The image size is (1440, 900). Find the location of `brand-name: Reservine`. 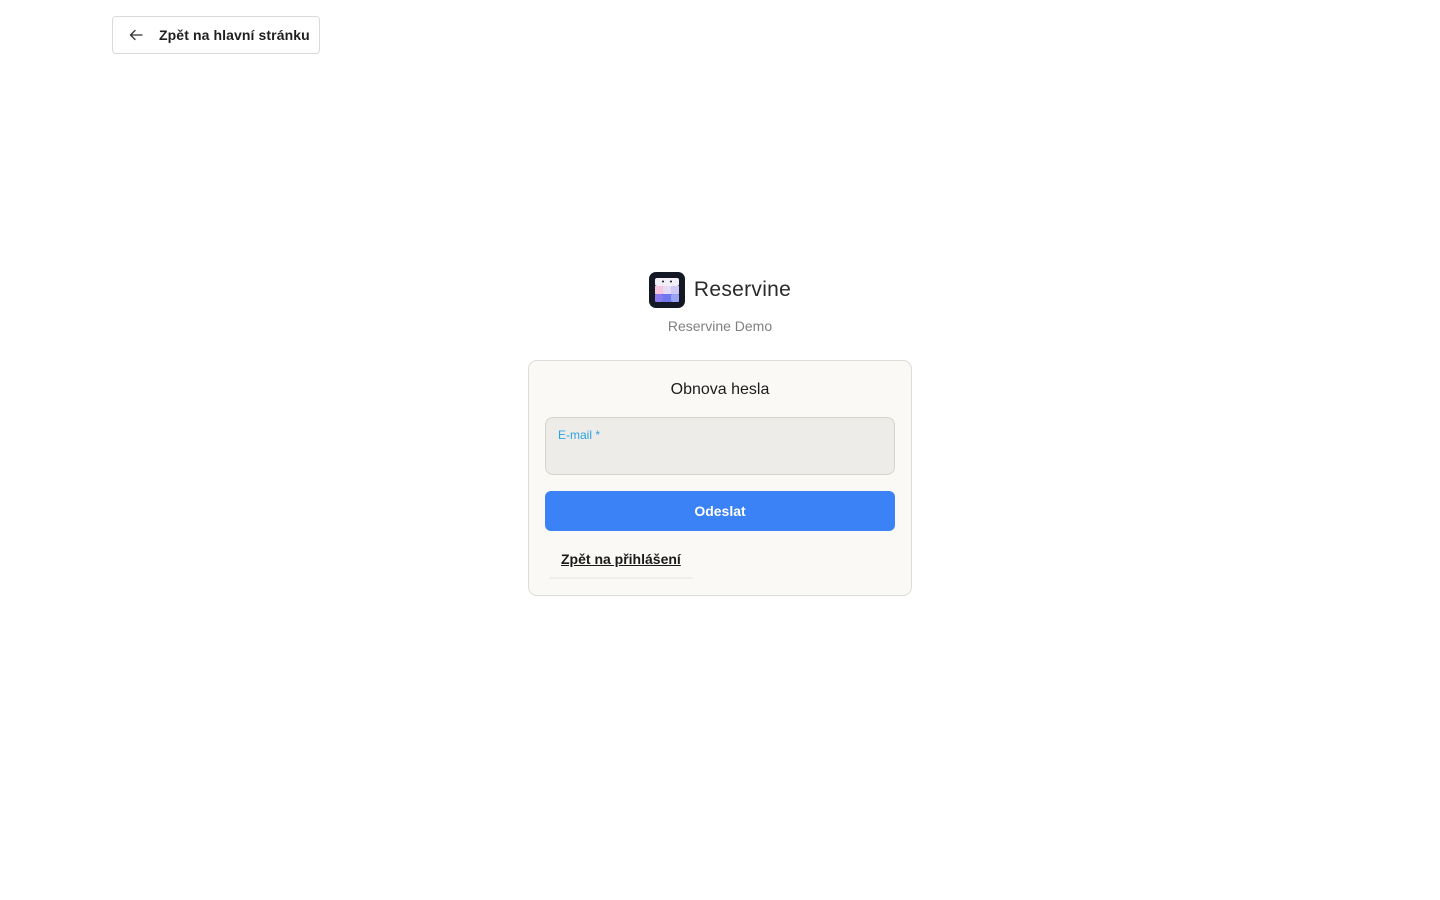

brand-name: Reservine is located at coordinates (742, 289).